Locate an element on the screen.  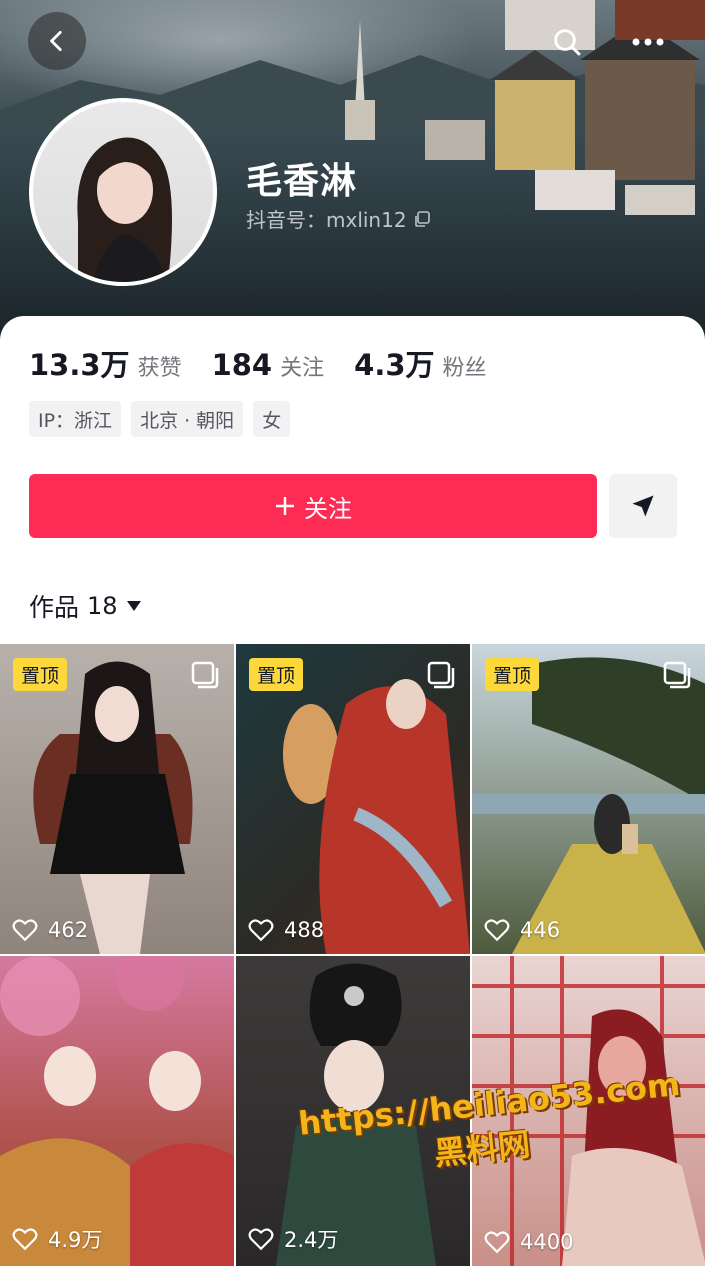
tag-location: 北京 · 朝阳 is located at coordinates (187, 419).